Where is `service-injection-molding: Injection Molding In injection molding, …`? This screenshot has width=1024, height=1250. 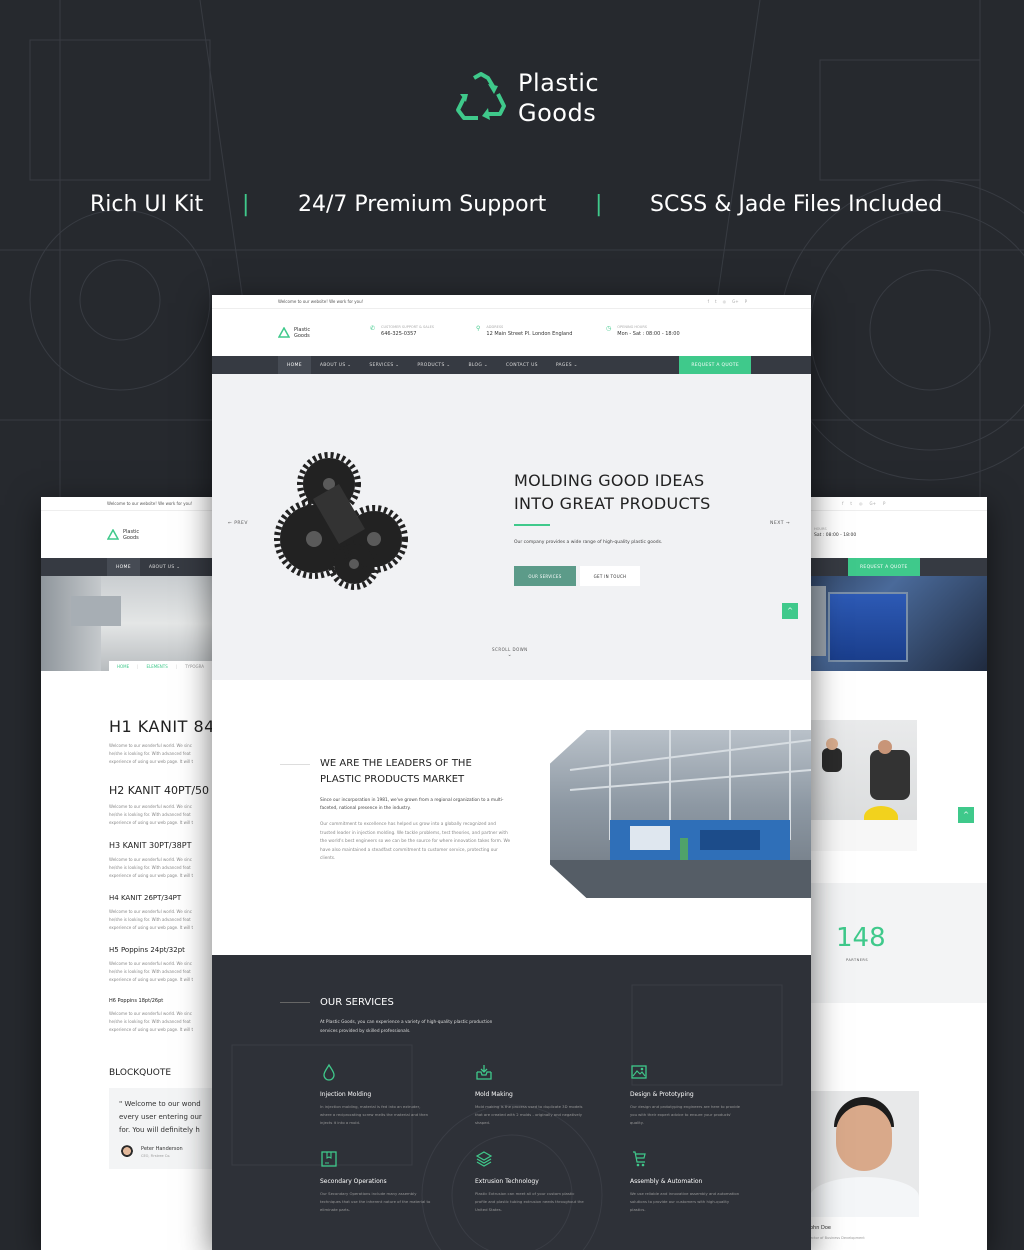 service-injection-molding: Injection Molding In injection molding, … is located at coordinates (376, 1095).